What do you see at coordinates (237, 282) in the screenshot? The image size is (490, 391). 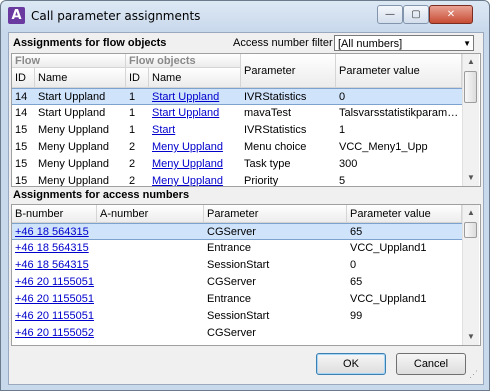 I see `table-row: +46 20 1155051 CGServer 65` at bounding box center [237, 282].